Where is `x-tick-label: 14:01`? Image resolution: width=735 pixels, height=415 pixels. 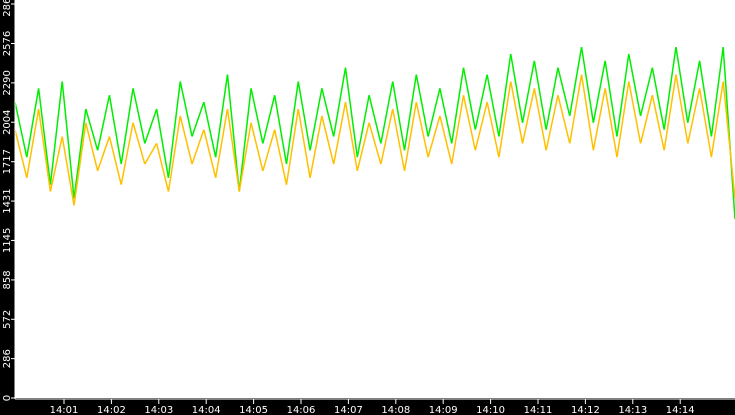 x-tick-label: 14:01 is located at coordinates (64, 410).